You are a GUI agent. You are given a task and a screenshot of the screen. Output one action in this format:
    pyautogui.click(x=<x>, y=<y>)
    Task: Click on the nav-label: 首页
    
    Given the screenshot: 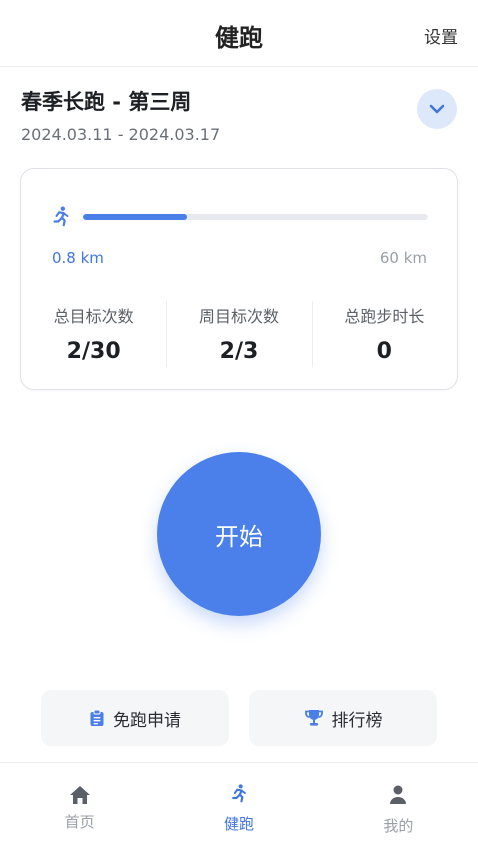 What is the action you would take?
    pyautogui.click(x=79, y=822)
    